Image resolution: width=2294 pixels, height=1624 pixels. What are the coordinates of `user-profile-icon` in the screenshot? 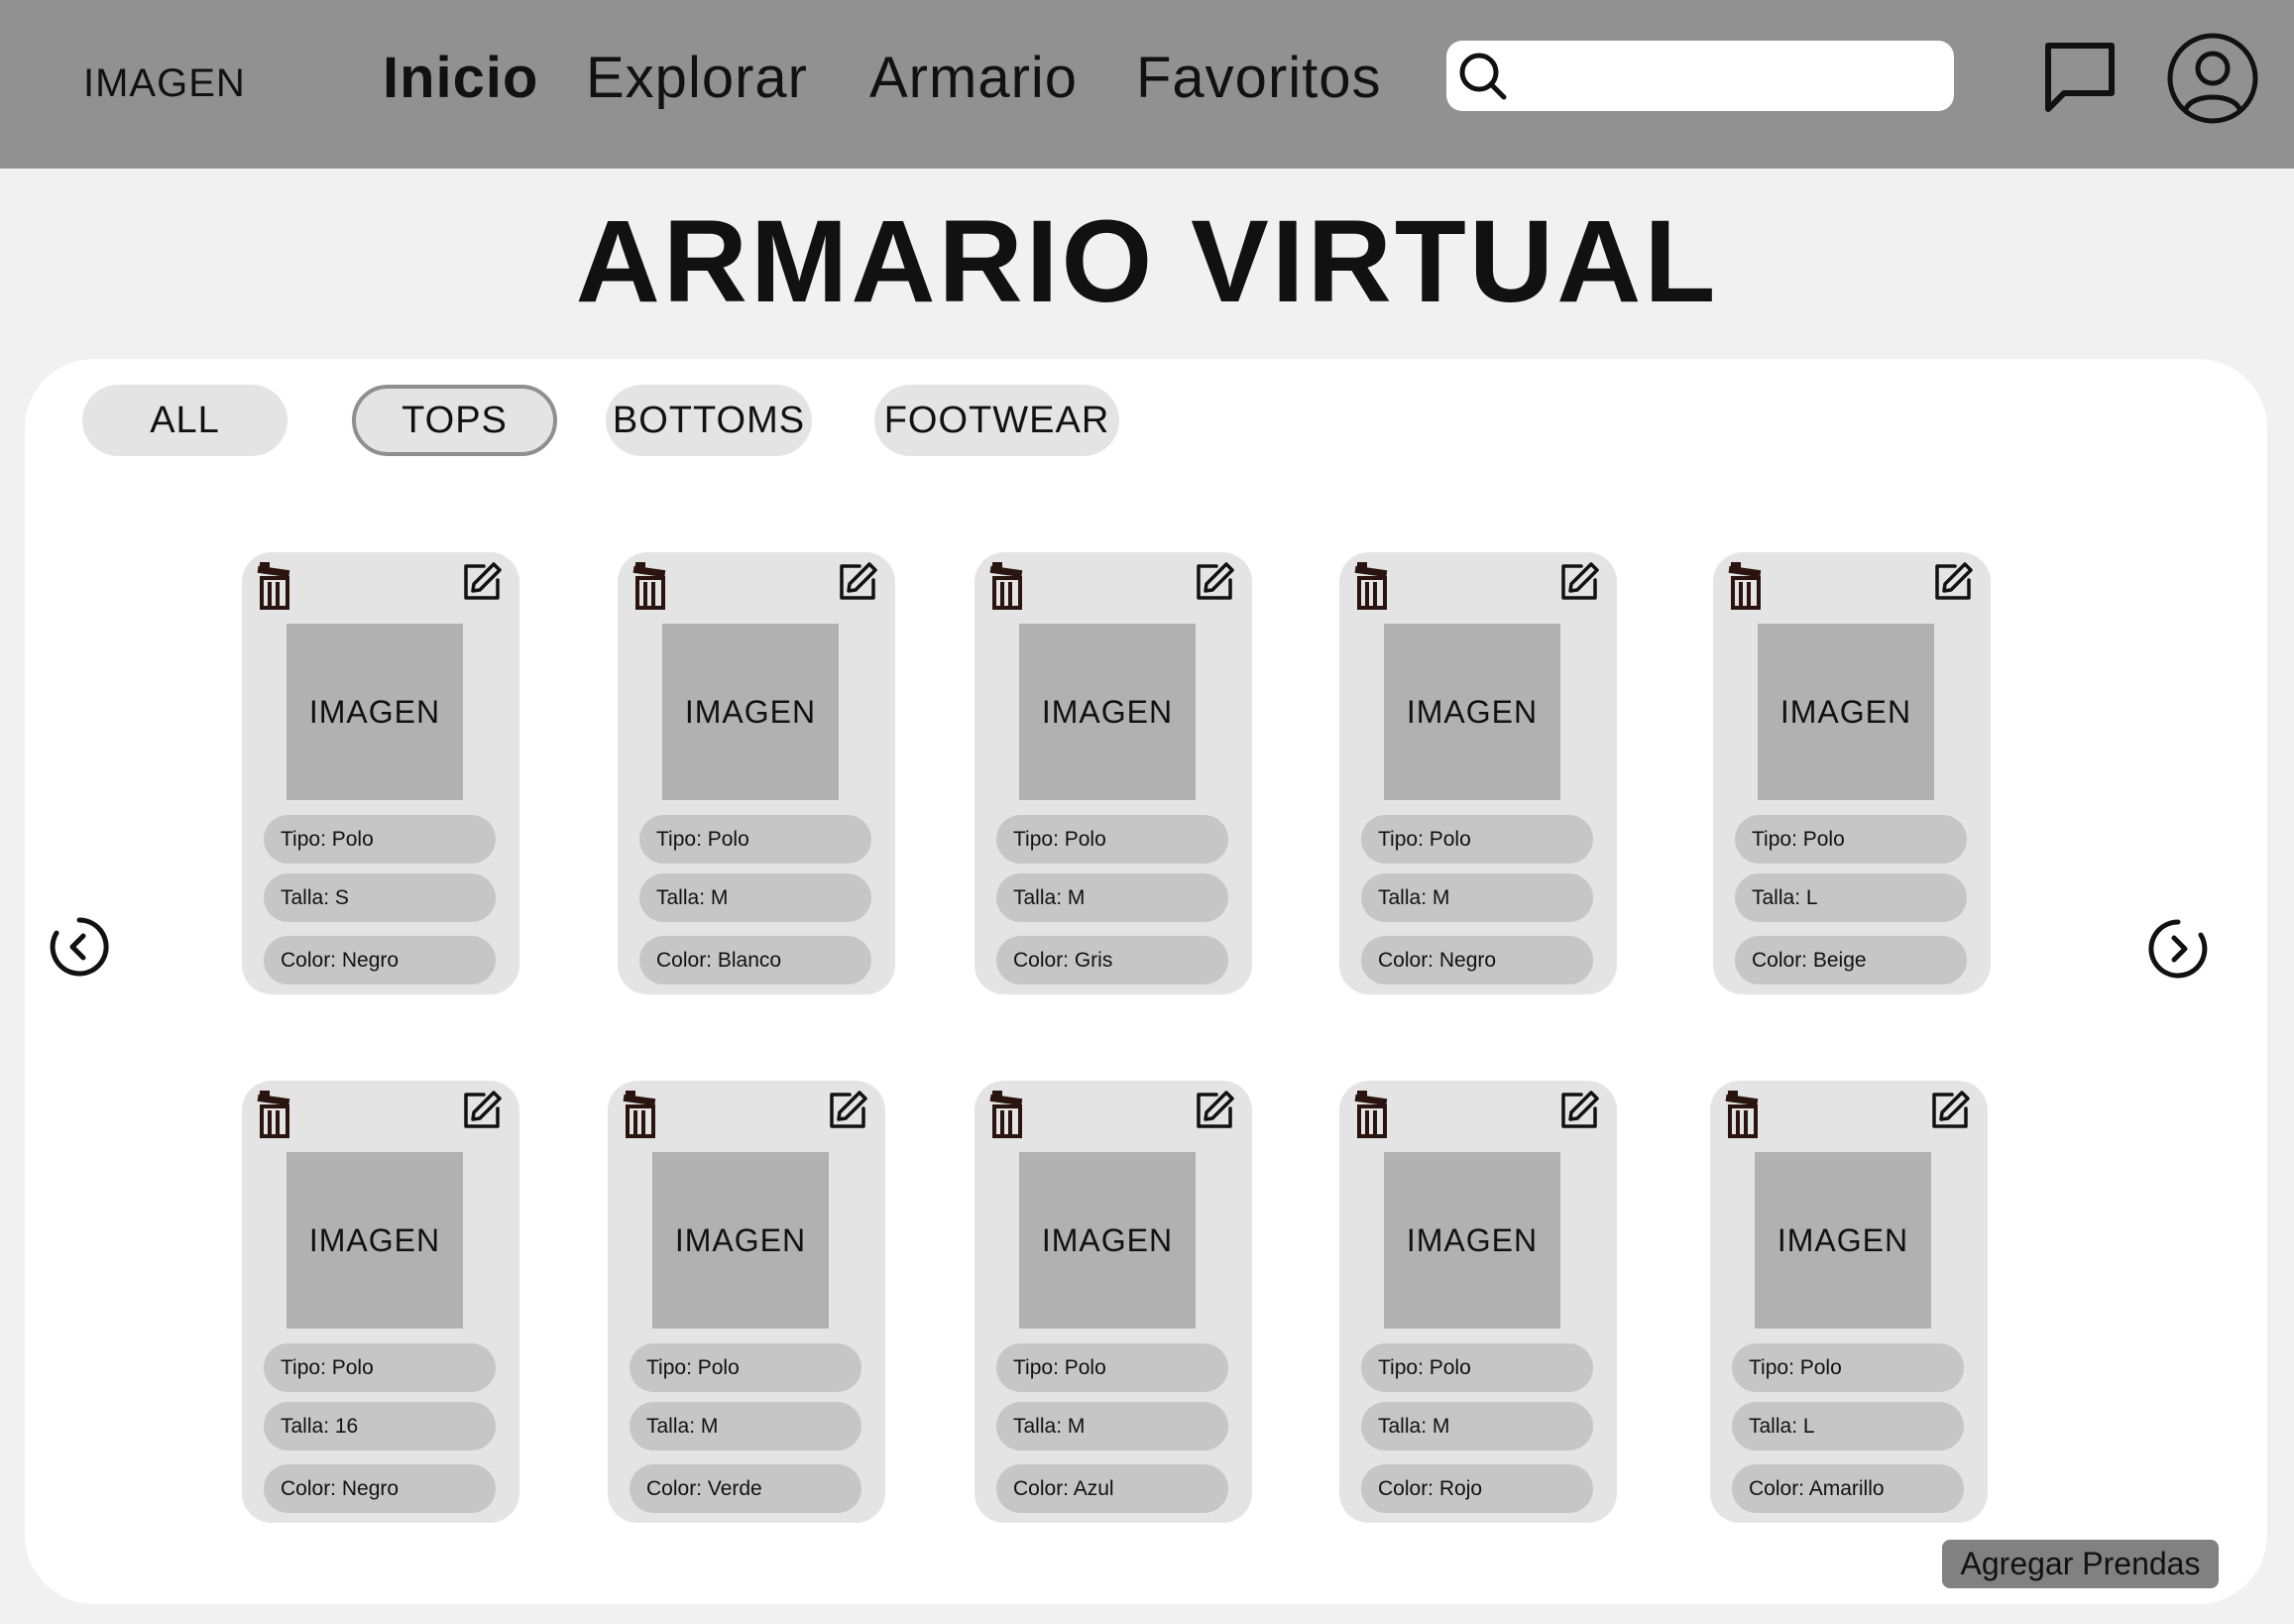 It's located at (2212, 78).